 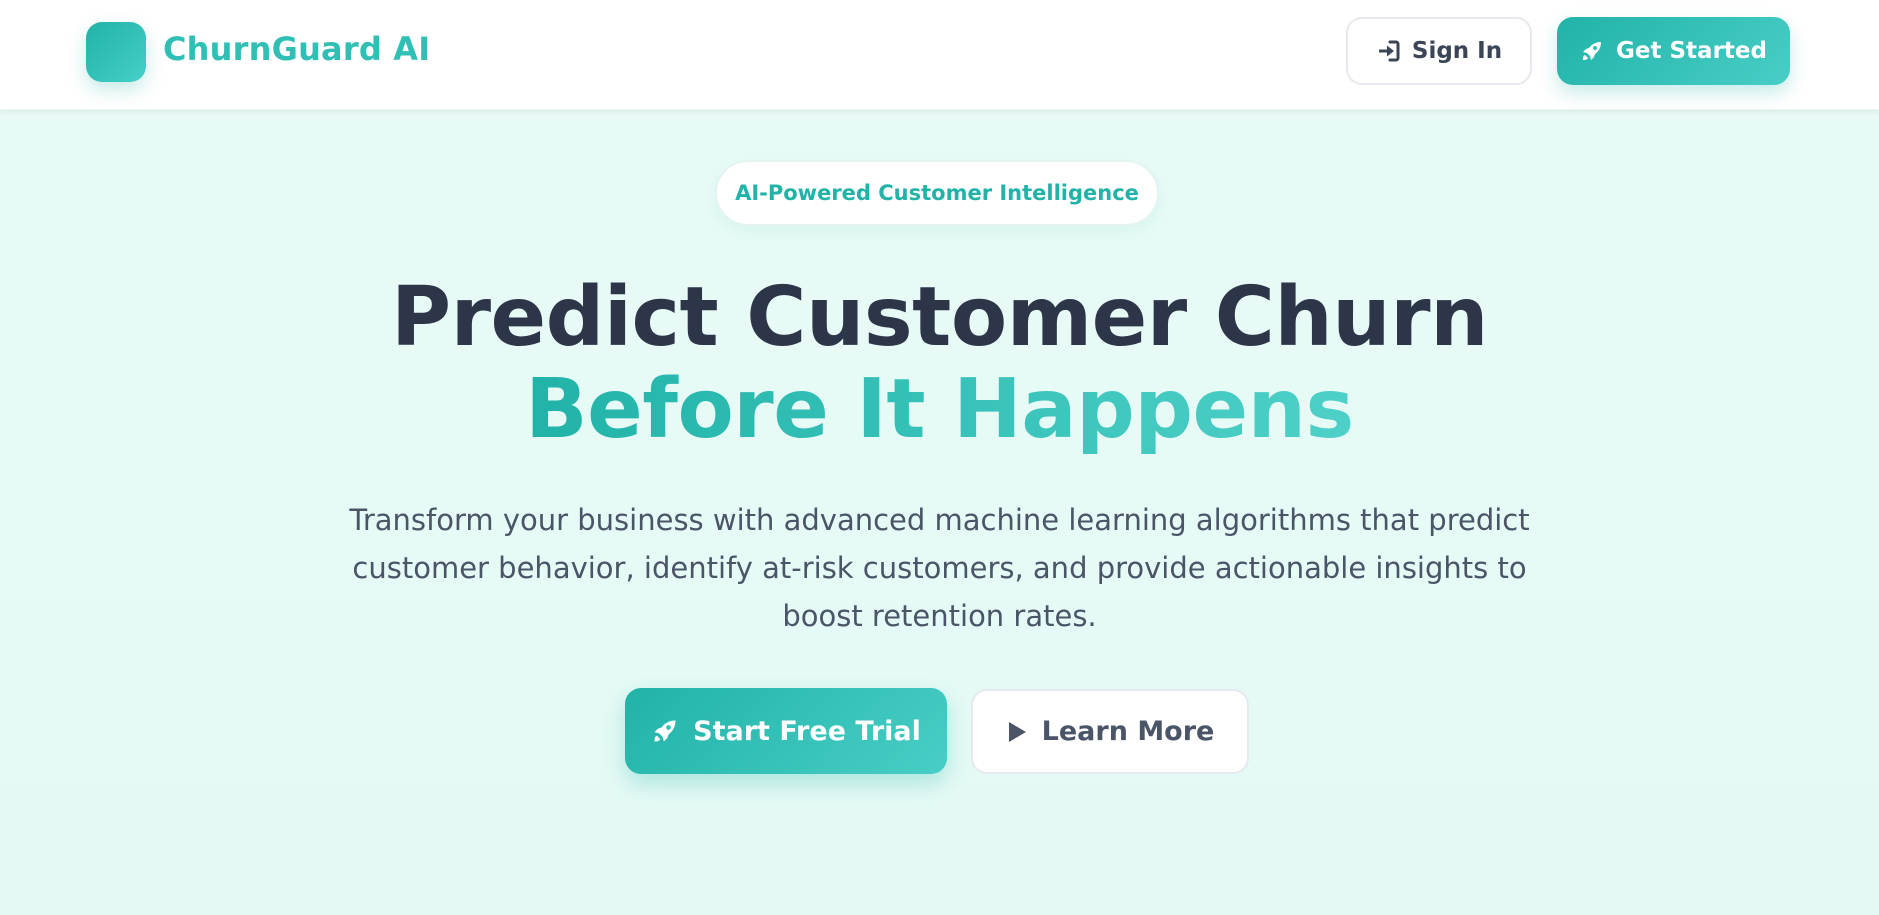 What do you see at coordinates (296, 49) in the screenshot?
I see `brand-name: ChurnGuard AI` at bounding box center [296, 49].